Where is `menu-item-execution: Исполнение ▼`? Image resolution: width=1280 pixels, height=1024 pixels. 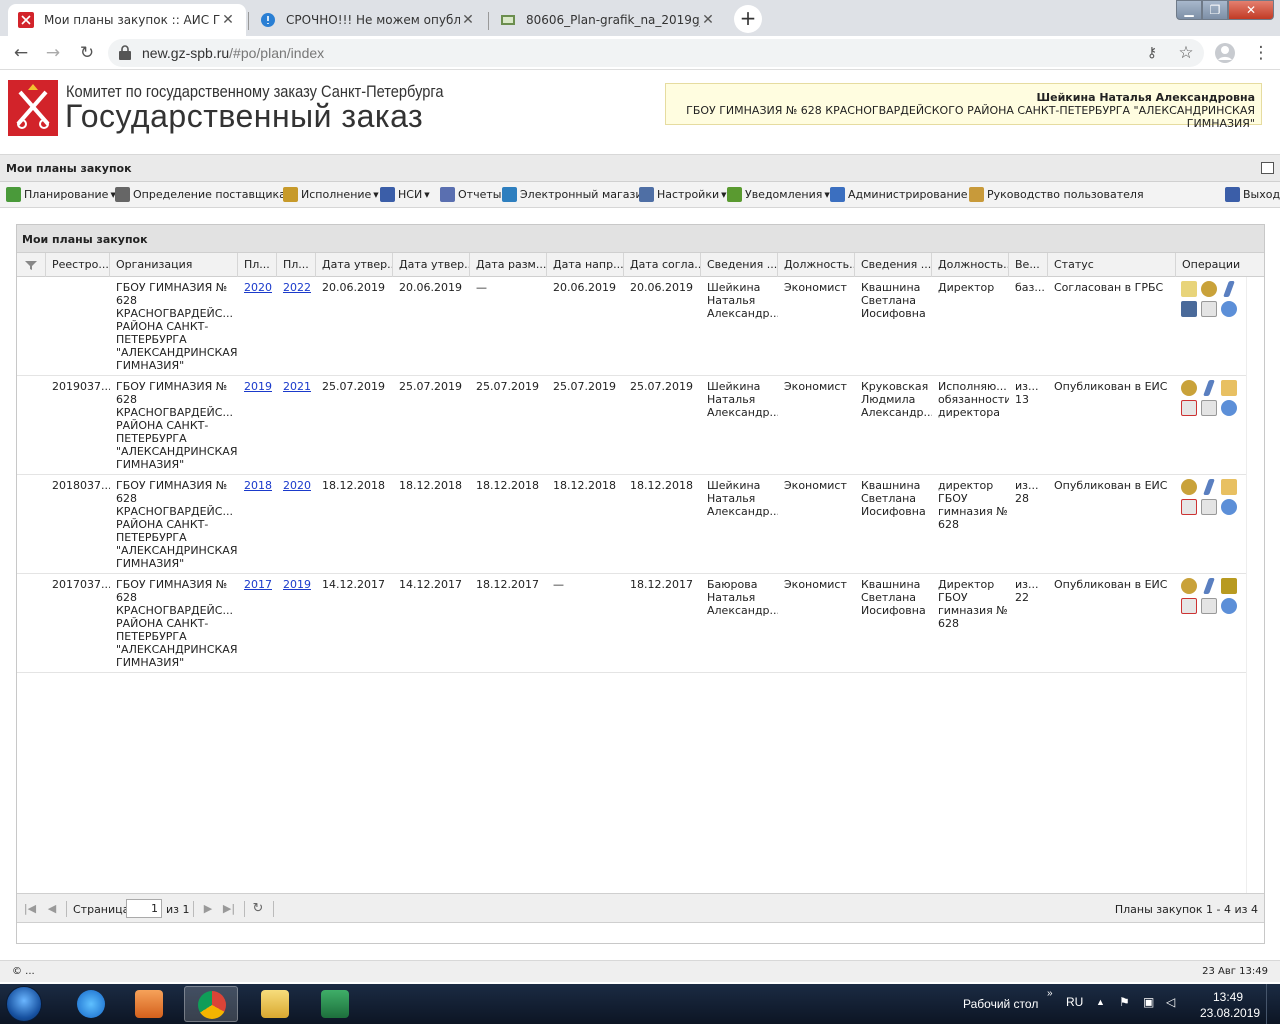
menu-item-execution: Исполнение ▼ is located at coordinates (331, 194).